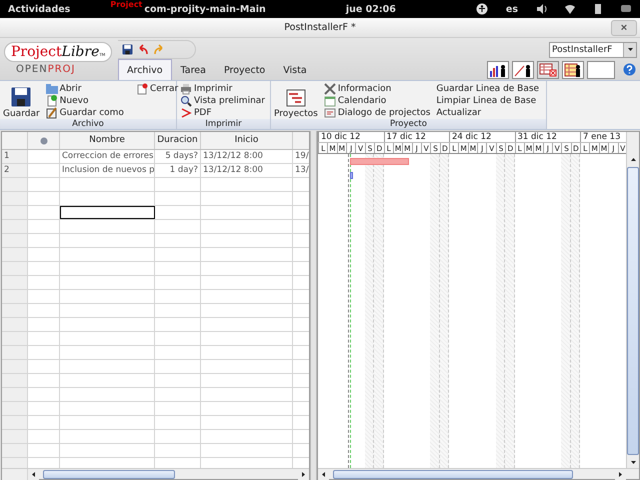  What do you see at coordinates (408, 124) in the screenshot?
I see `group-title: Proyecto` at bounding box center [408, 124].